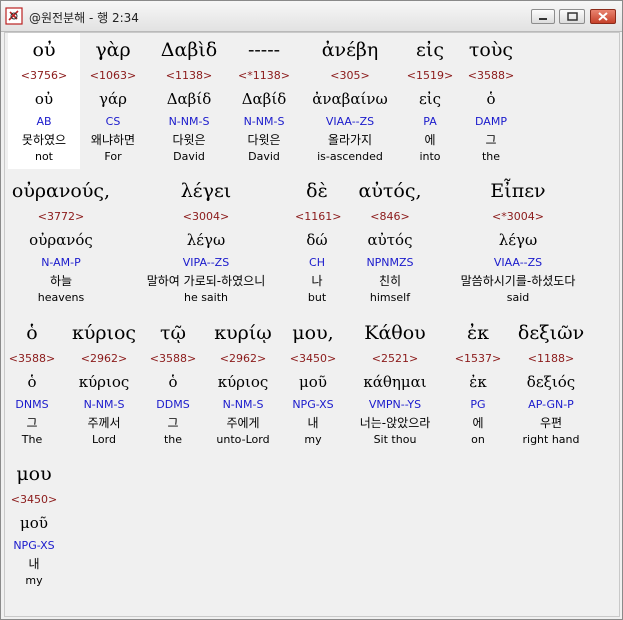  I want to click on word-block: ὁ <3588> ὁ DNMS 그 The, so click(32, 381).